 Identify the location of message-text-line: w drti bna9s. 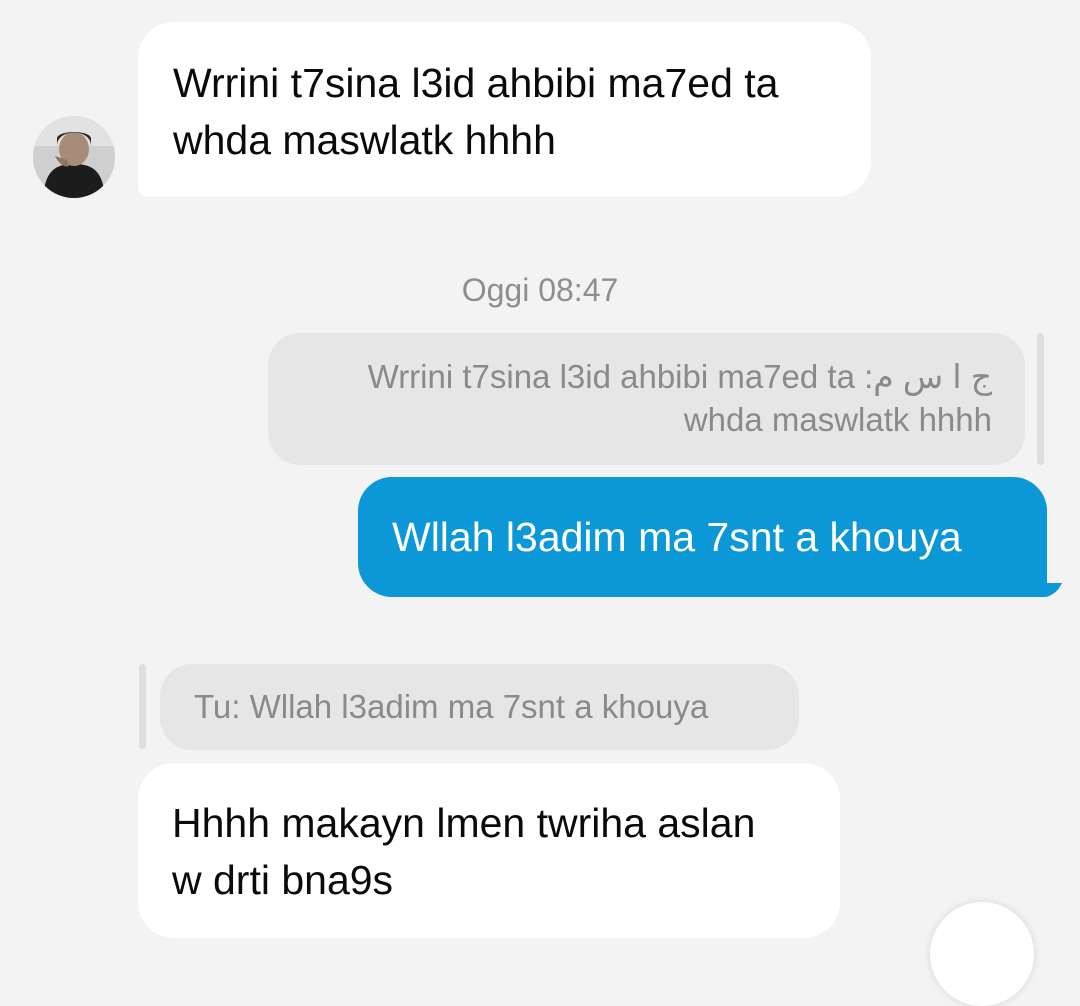
(283, 880).